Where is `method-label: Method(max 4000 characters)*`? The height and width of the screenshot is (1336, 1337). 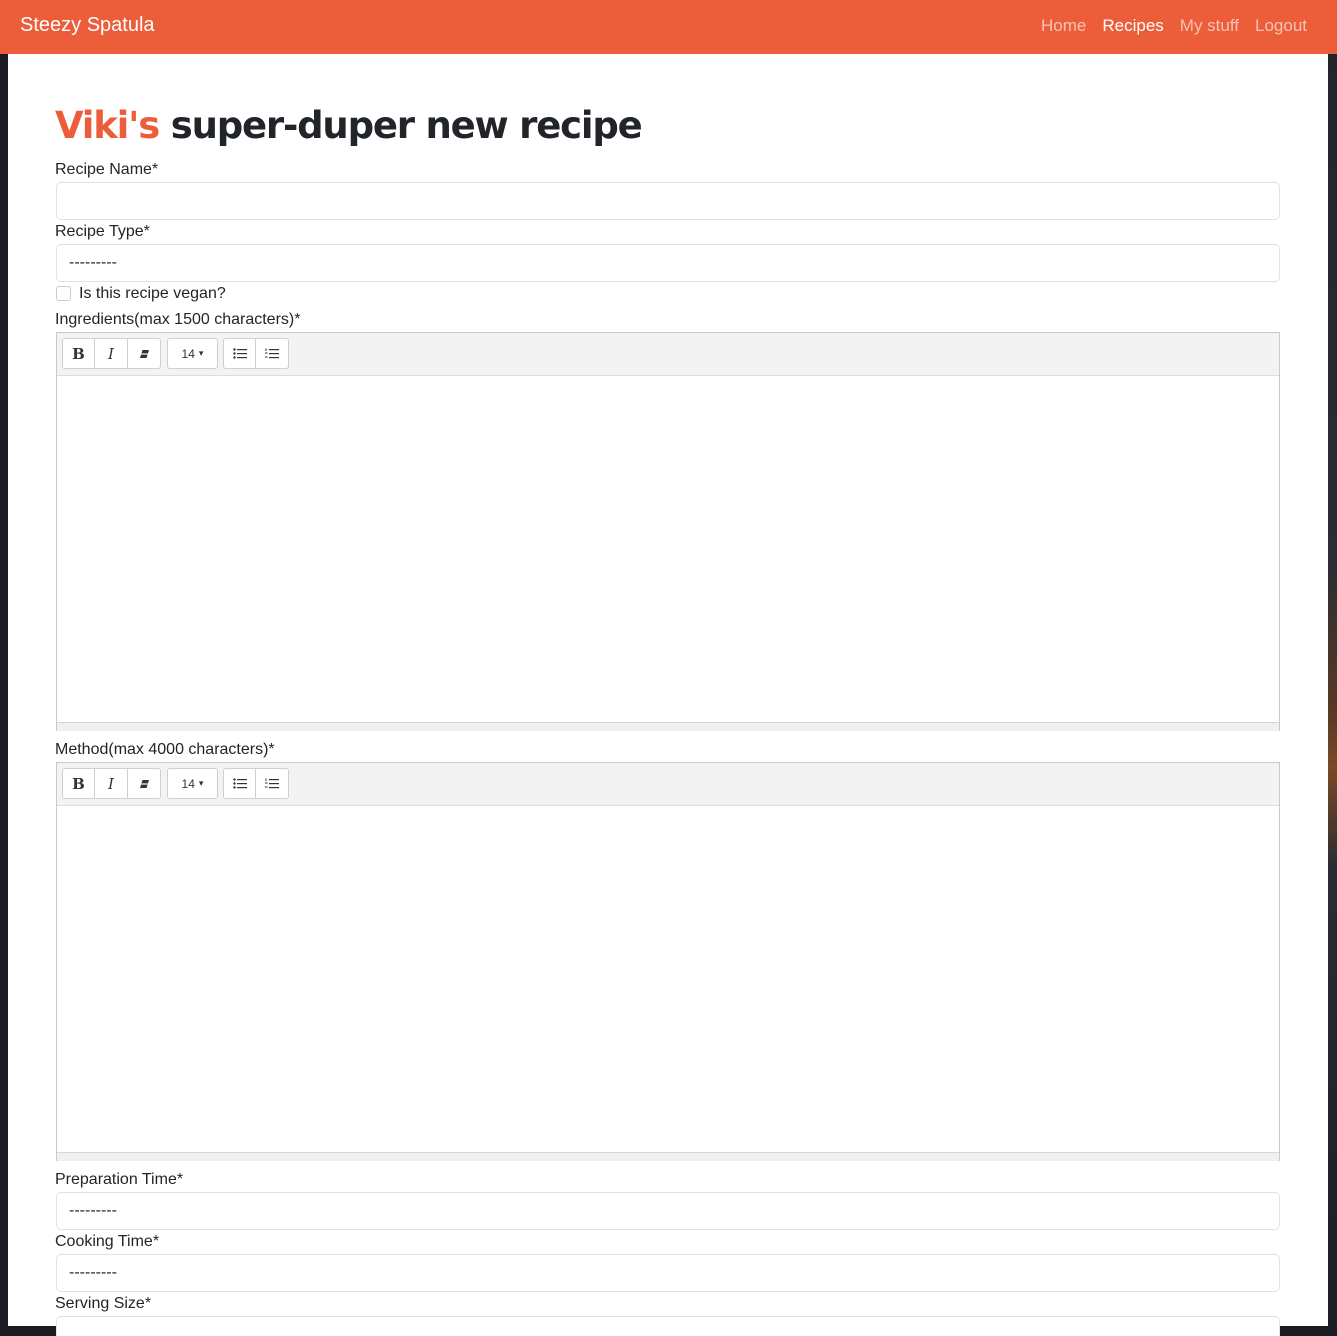
method-label: Method(max 4000 characters)* is located at coordinates (165, 749).